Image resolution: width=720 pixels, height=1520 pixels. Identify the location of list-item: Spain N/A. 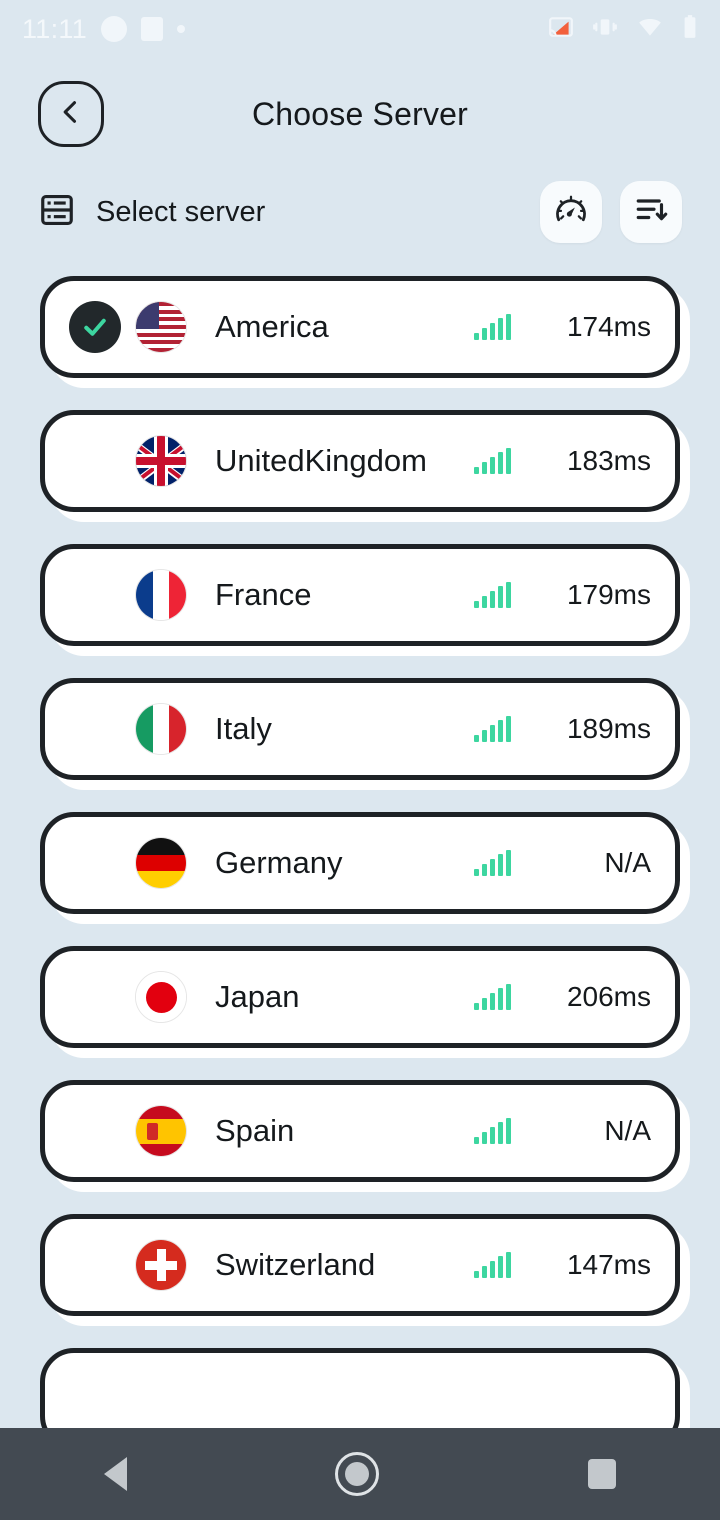
(365, 1136).